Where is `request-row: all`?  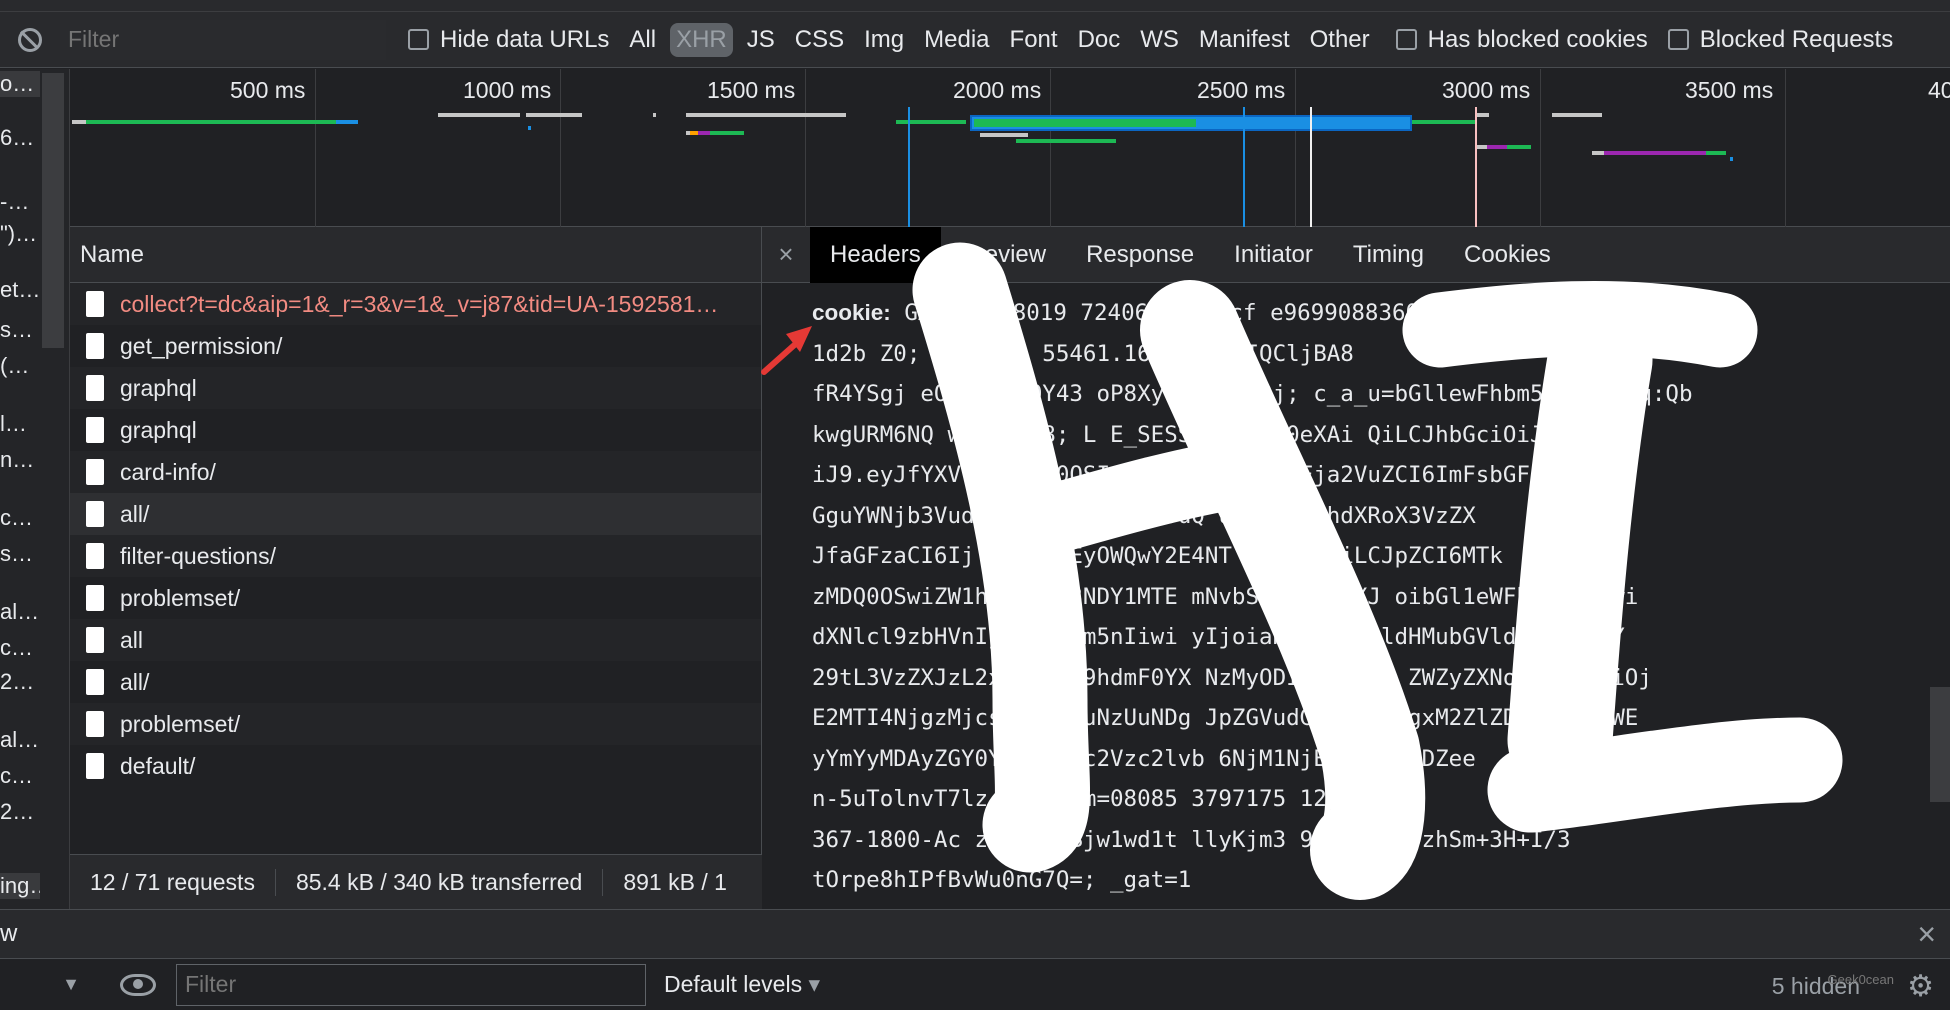 request-row: all is located at coordinates (415, 640).